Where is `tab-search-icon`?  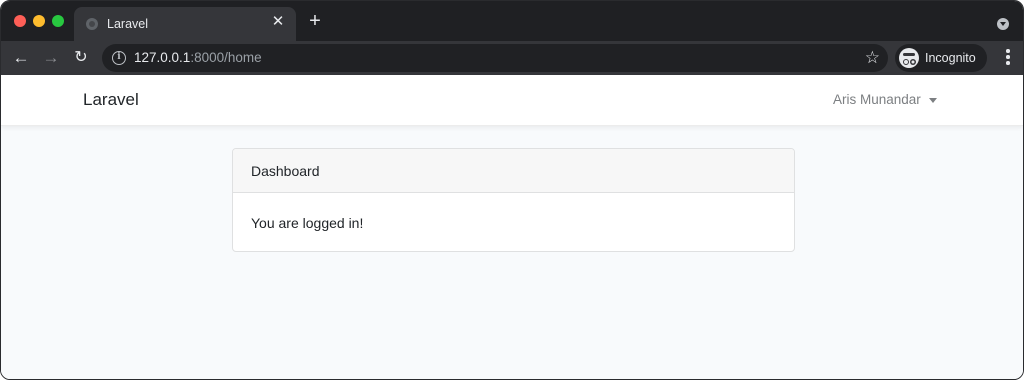 tab-search-icon is located at coordinates (1003, 24).